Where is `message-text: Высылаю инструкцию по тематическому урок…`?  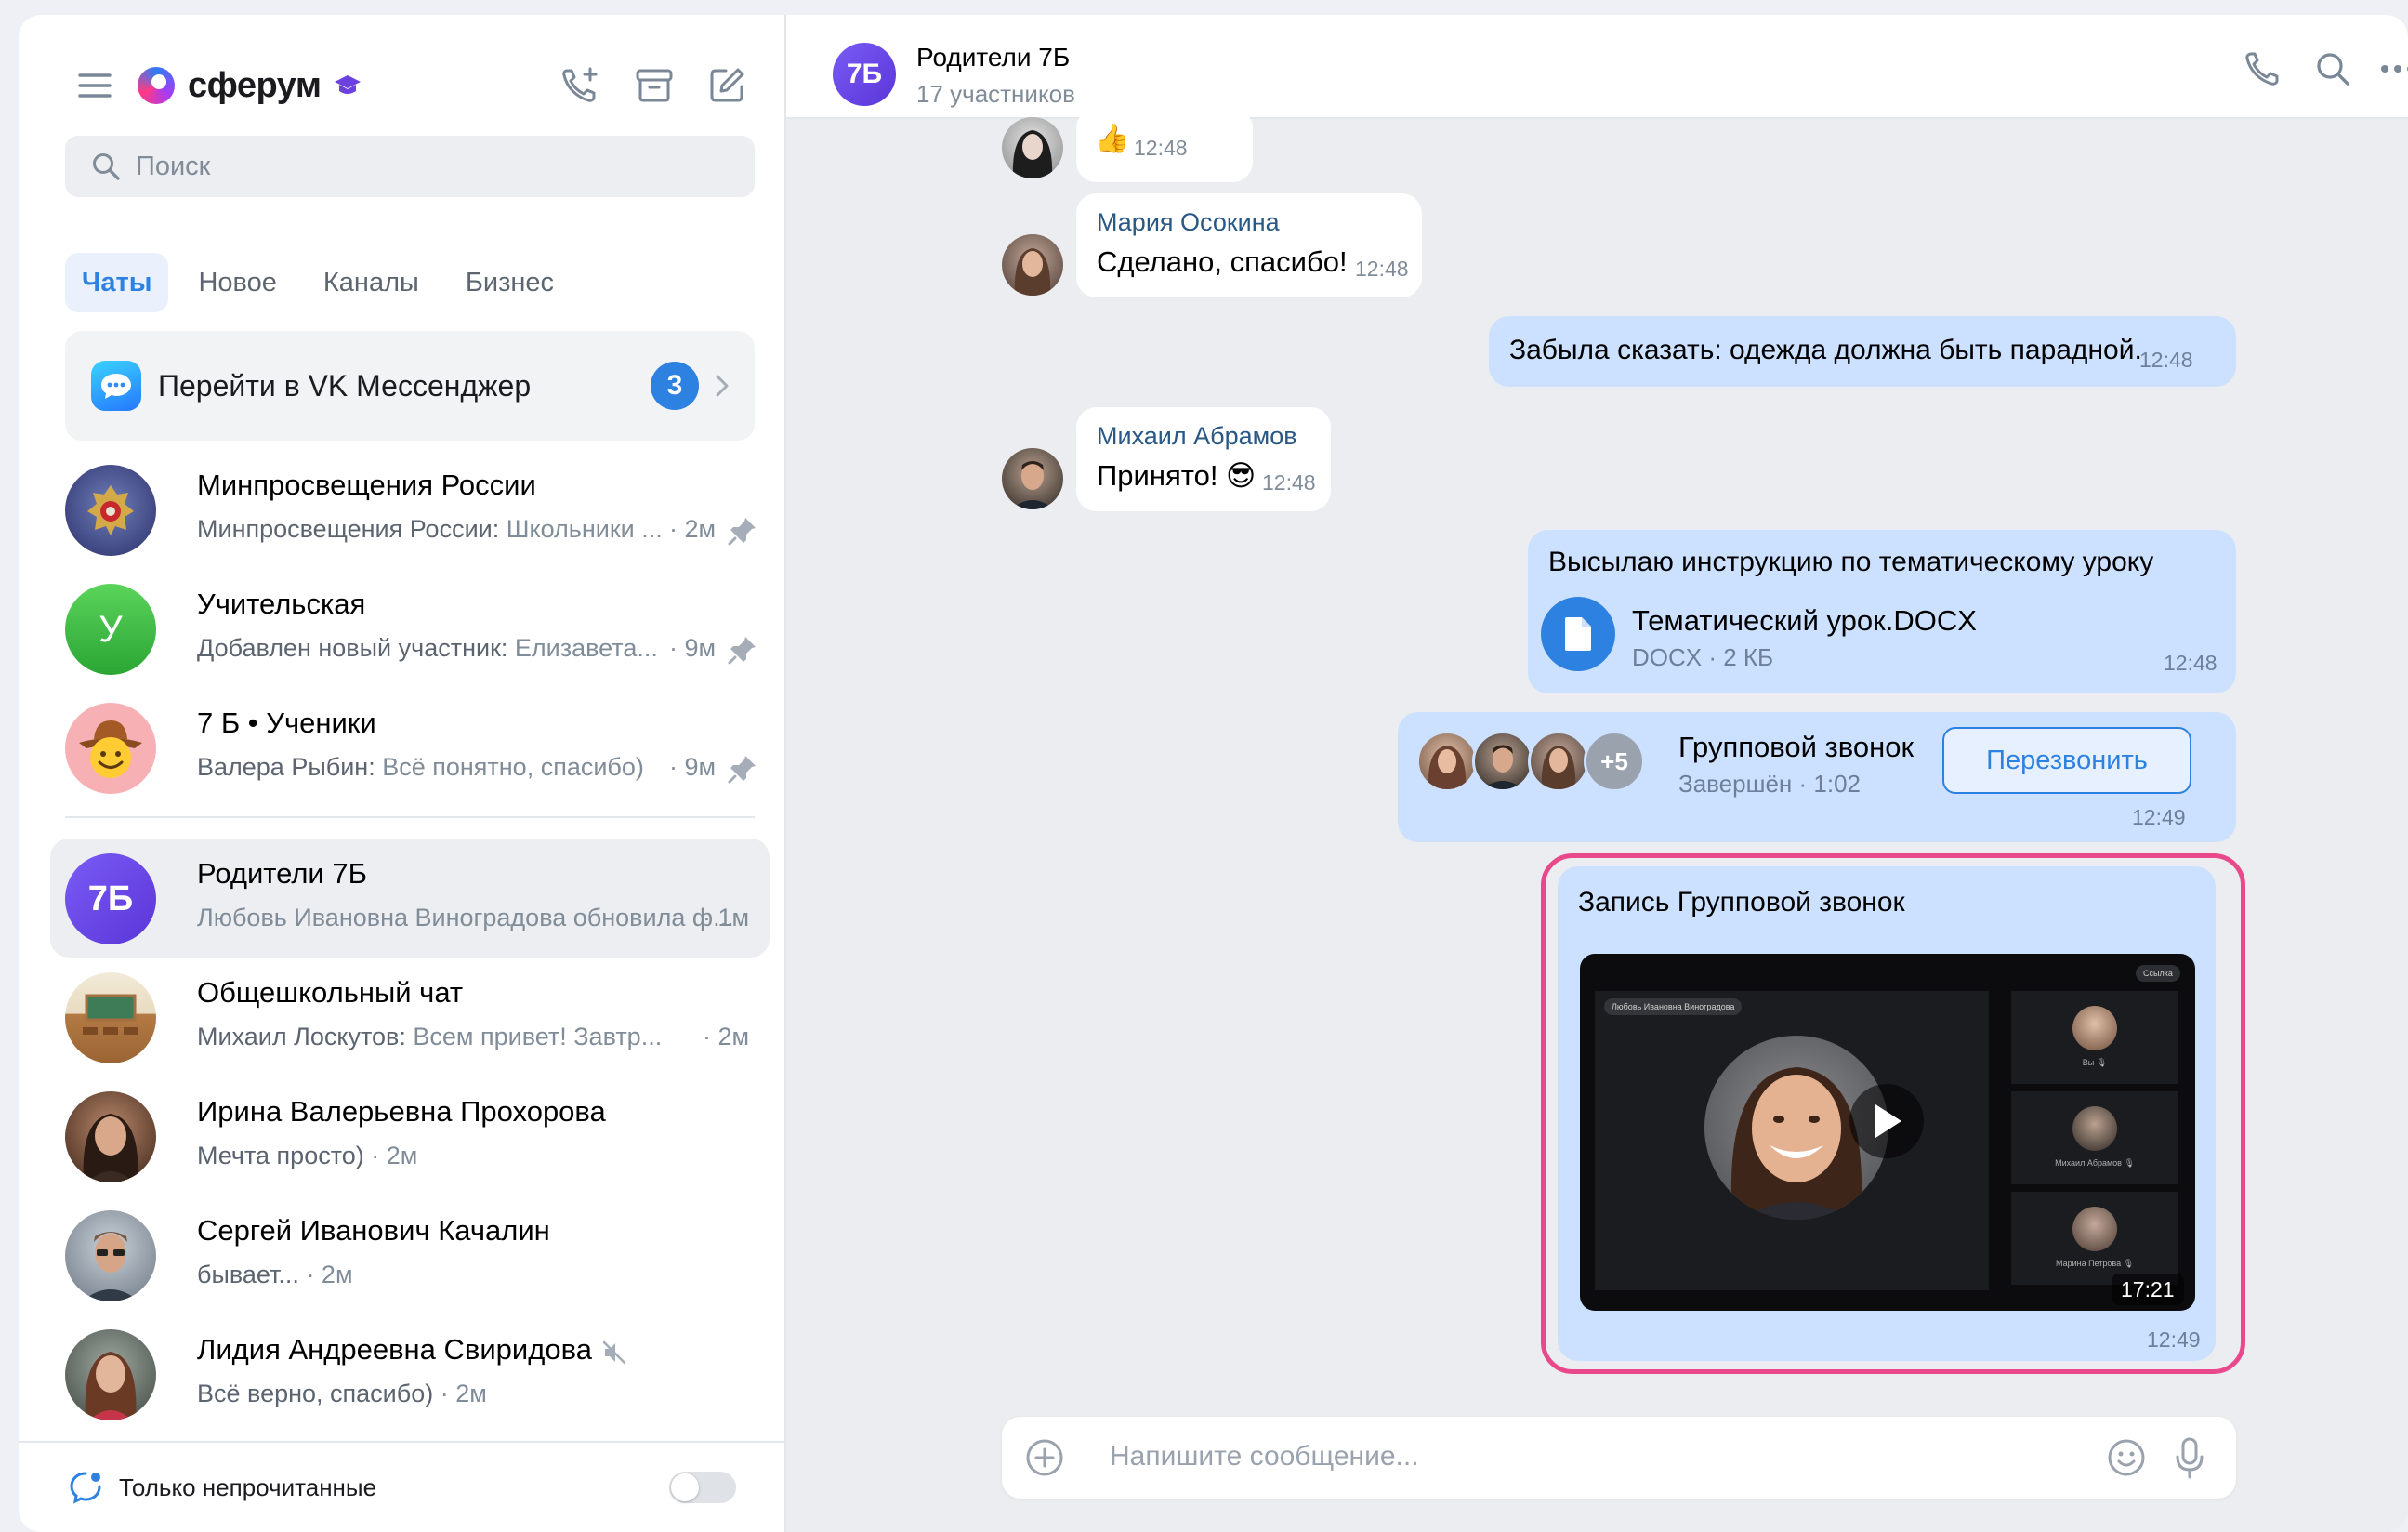 message-text: Высылаю инструкцию по тематическому урок… is located at coordinates (1851, 562).